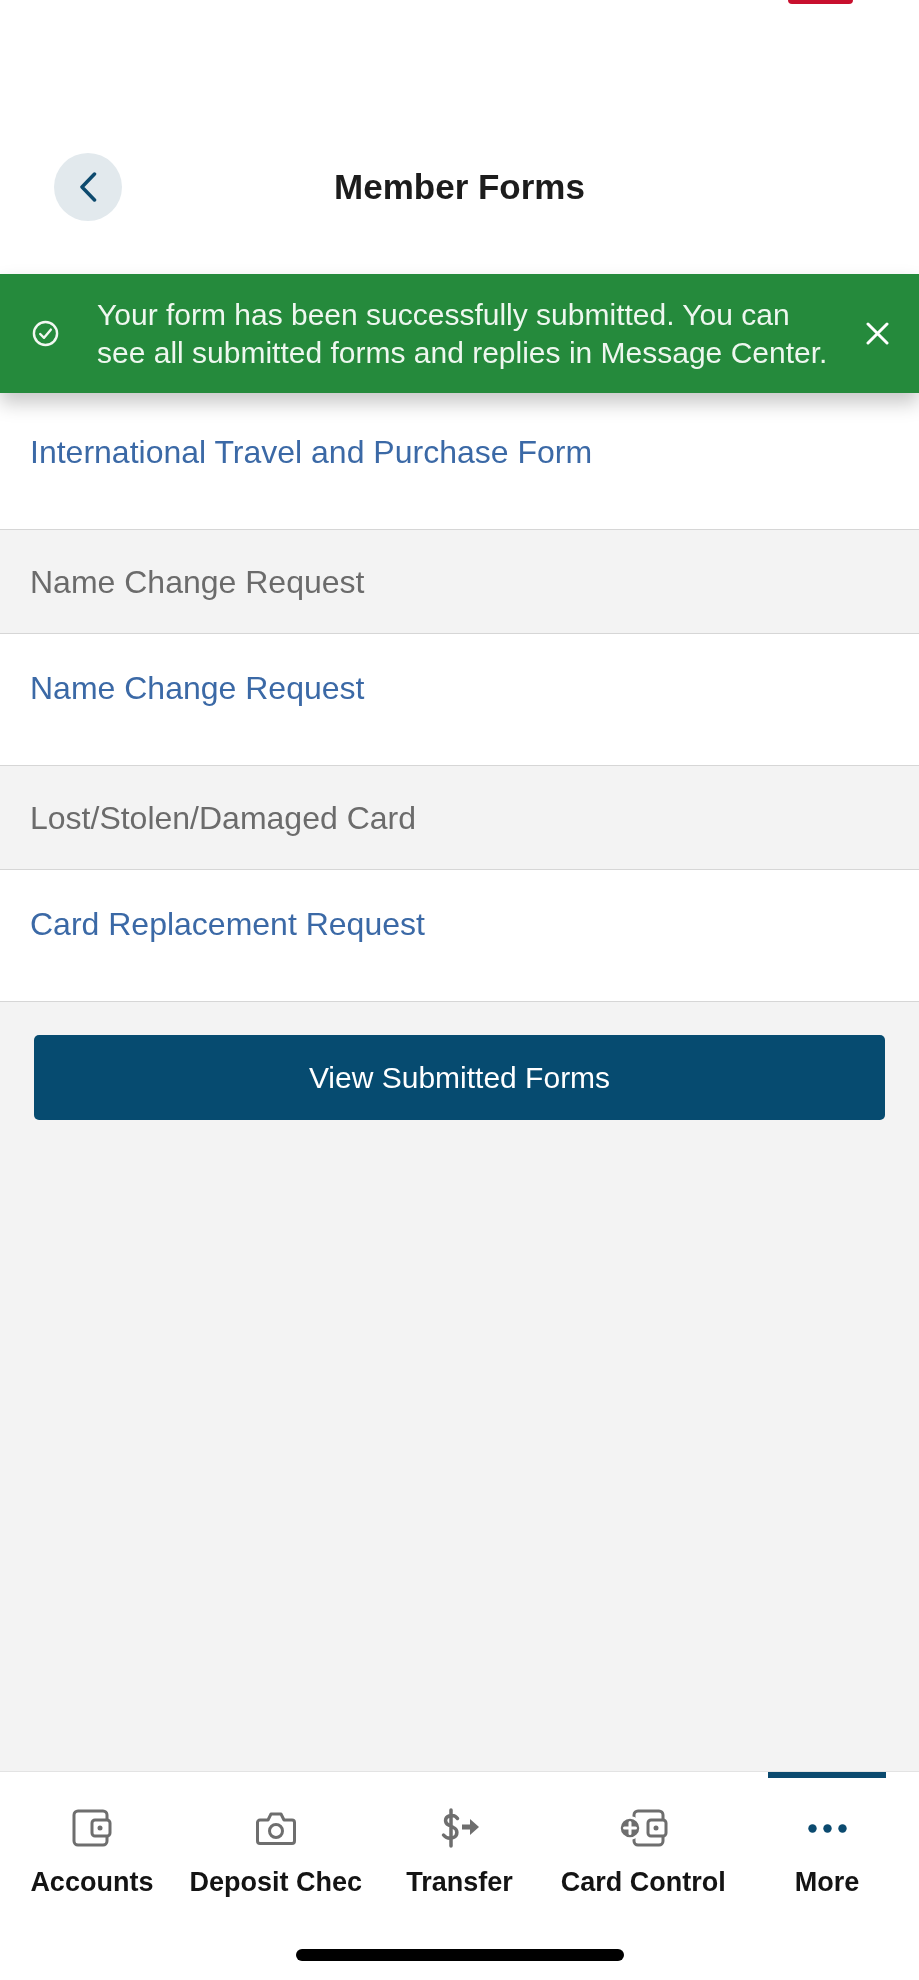  Describe the element at coordinates (459, 1835) in the screenshot. I see `nav-tab: Transfer` at that location.